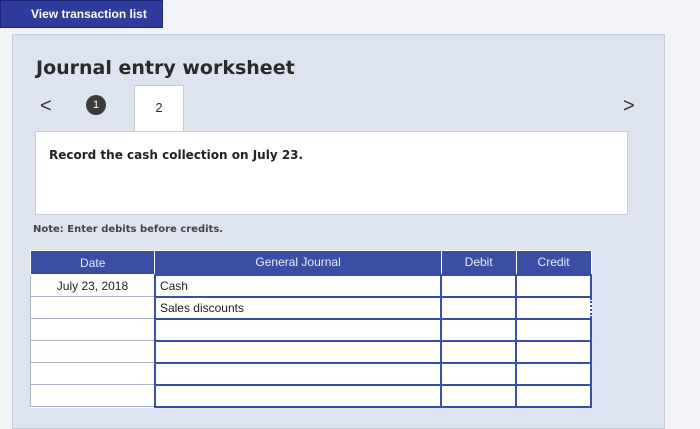 The image size is (700, 429). Describe the element at coordinates (46, 106) in the screenshot. I see `chevron-left-icon: <` at that location.